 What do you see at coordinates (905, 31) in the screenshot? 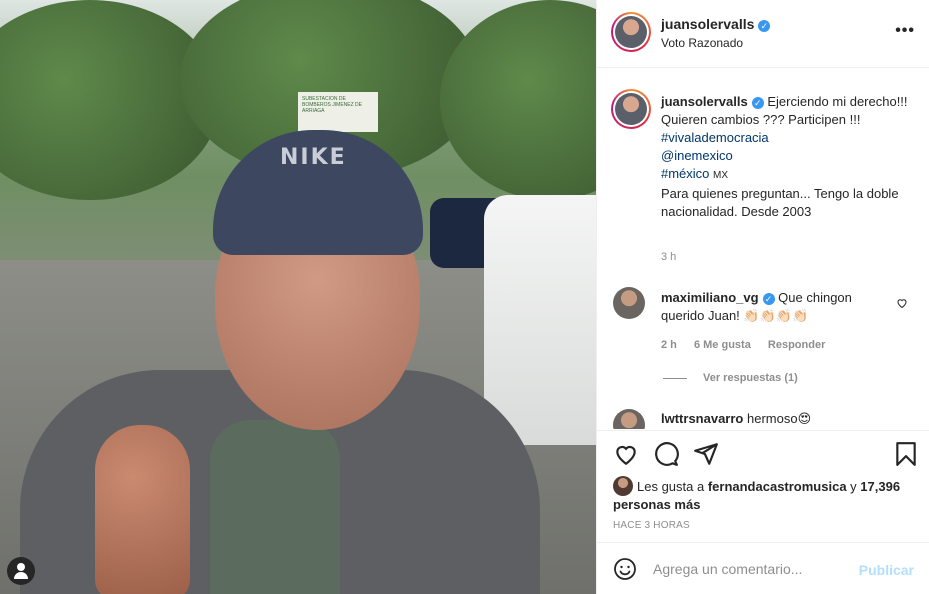
I see `more-icon: •••` at bounding box center [905, 31].